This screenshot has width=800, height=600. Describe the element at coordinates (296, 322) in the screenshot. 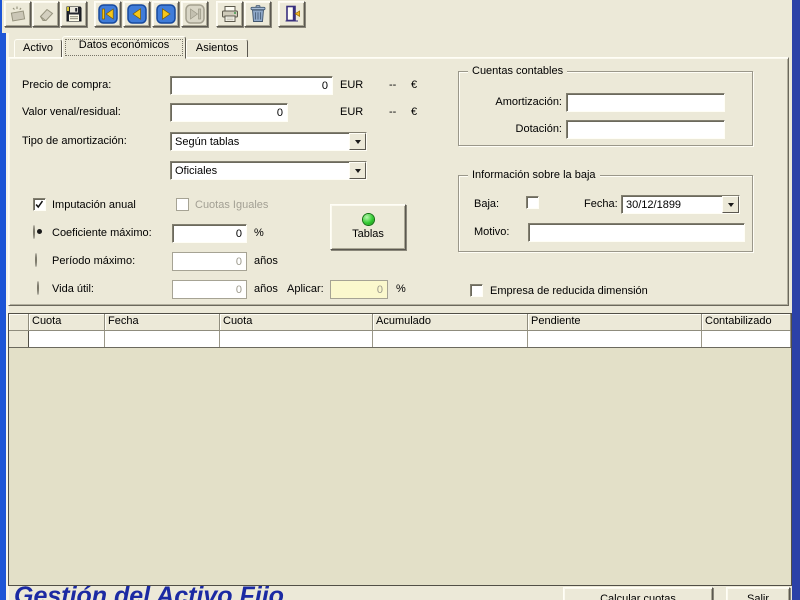

I see `grid-header-cuota2: Cuota` at that location.